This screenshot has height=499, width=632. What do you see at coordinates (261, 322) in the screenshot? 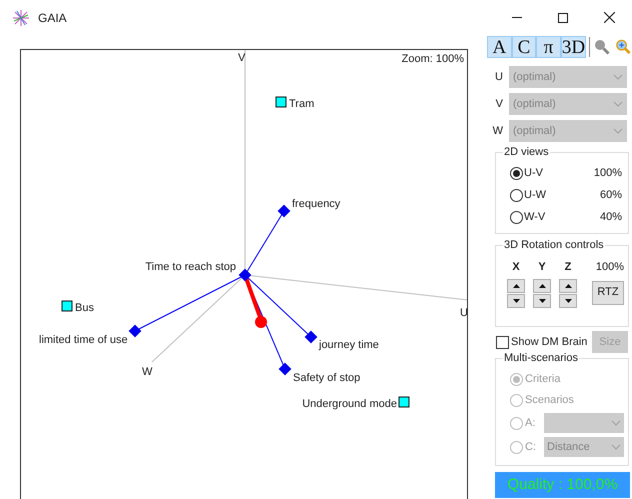
I see `decision-point` at bounding box center [261, 322].